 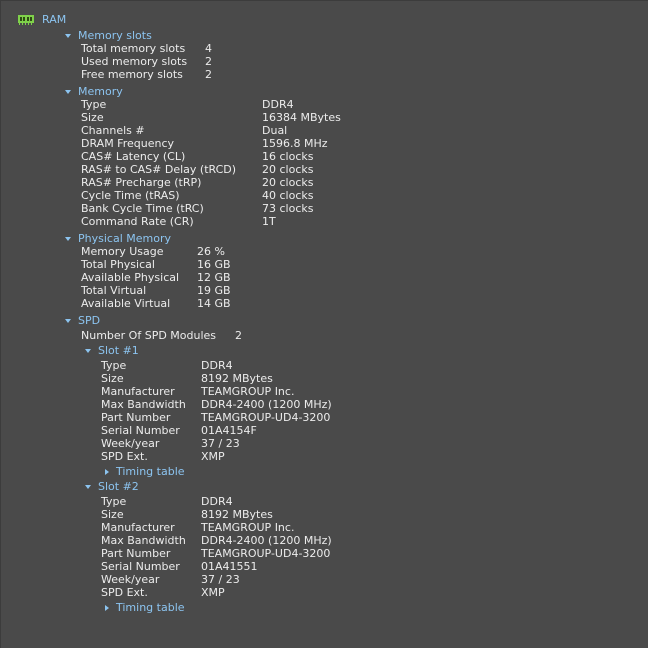 I want to click on row-label: Serial Number, so click(x=140, y=566).